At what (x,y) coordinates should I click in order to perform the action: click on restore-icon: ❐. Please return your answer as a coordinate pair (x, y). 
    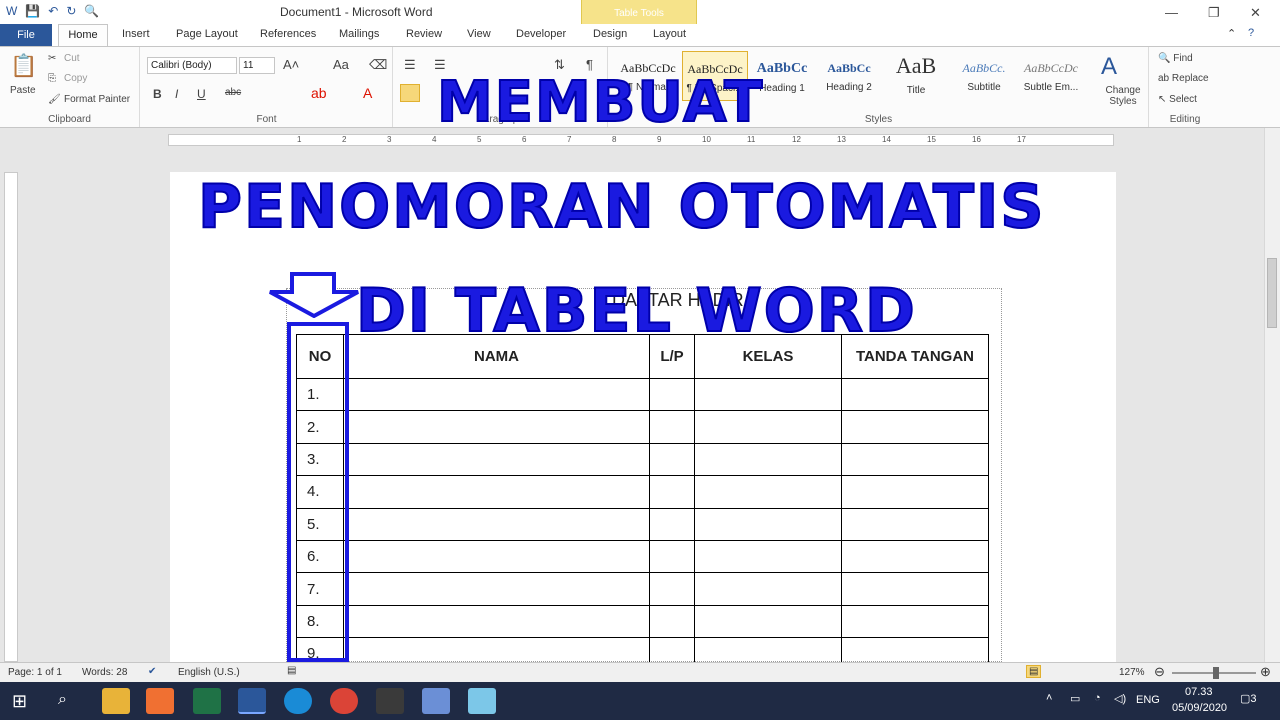
    Looking at the image, I should click on (1214, 13).